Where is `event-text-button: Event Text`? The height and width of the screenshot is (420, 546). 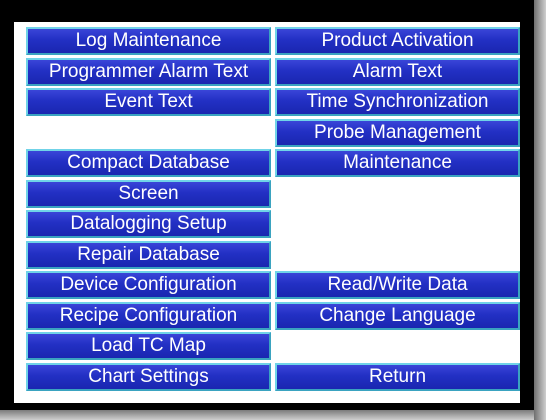 event-text-button: Event Text is located at coordinates (148, 102).